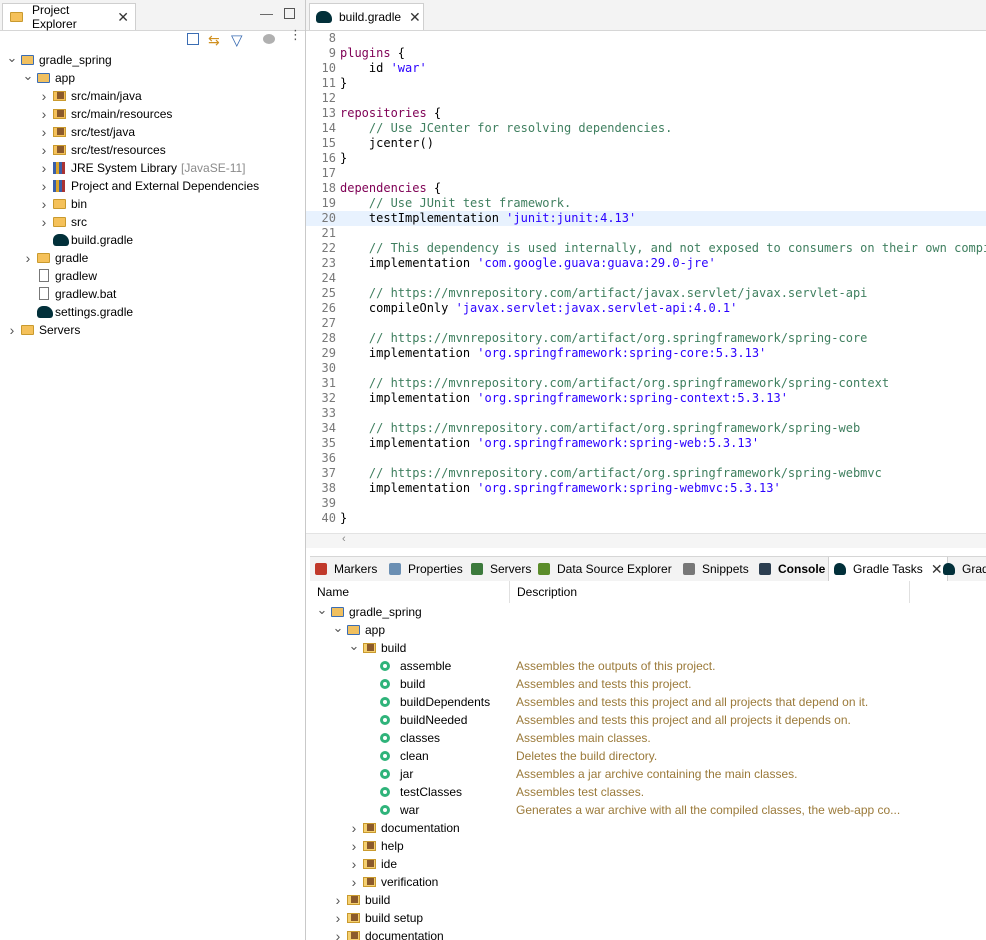 Image resolution: width=986 pixels, height=940 pixels. Describe the element at coordinates (388, 774) in the screenshot. I see `gradle-task-row: jar` at that location.